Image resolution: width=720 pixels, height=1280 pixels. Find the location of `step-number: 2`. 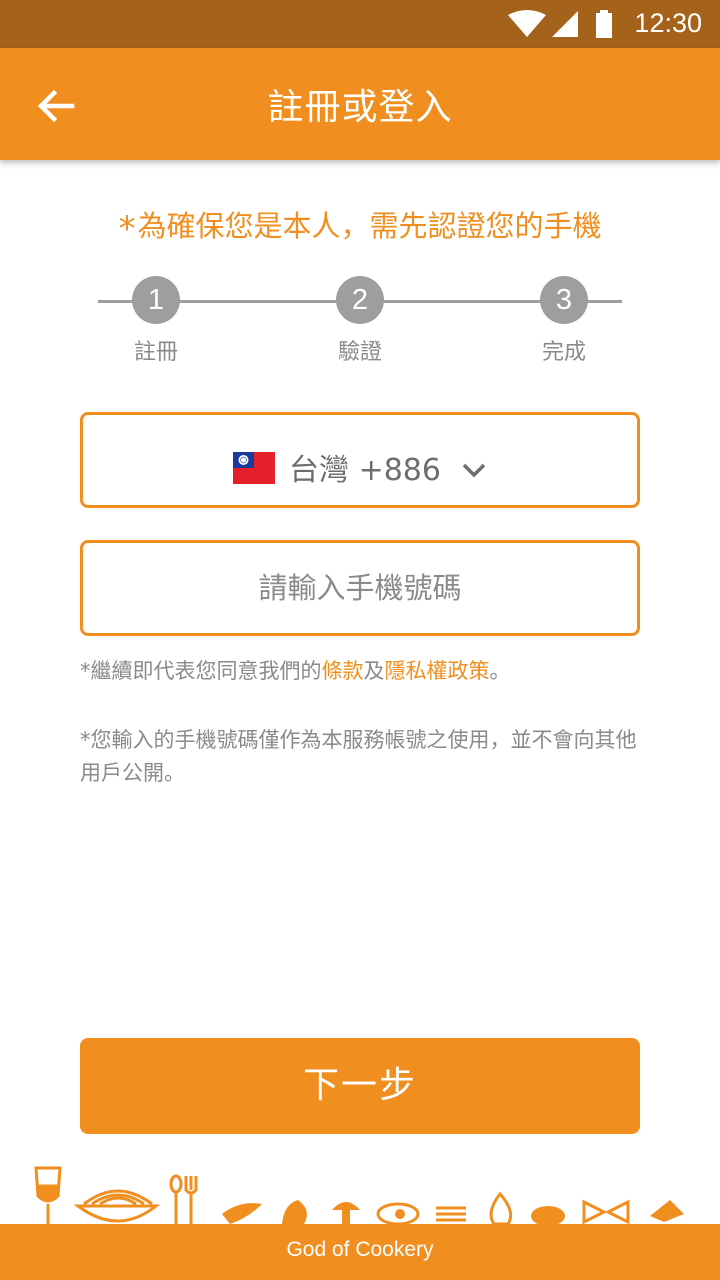

step-number: 2 is located at coordinates (360, 300).